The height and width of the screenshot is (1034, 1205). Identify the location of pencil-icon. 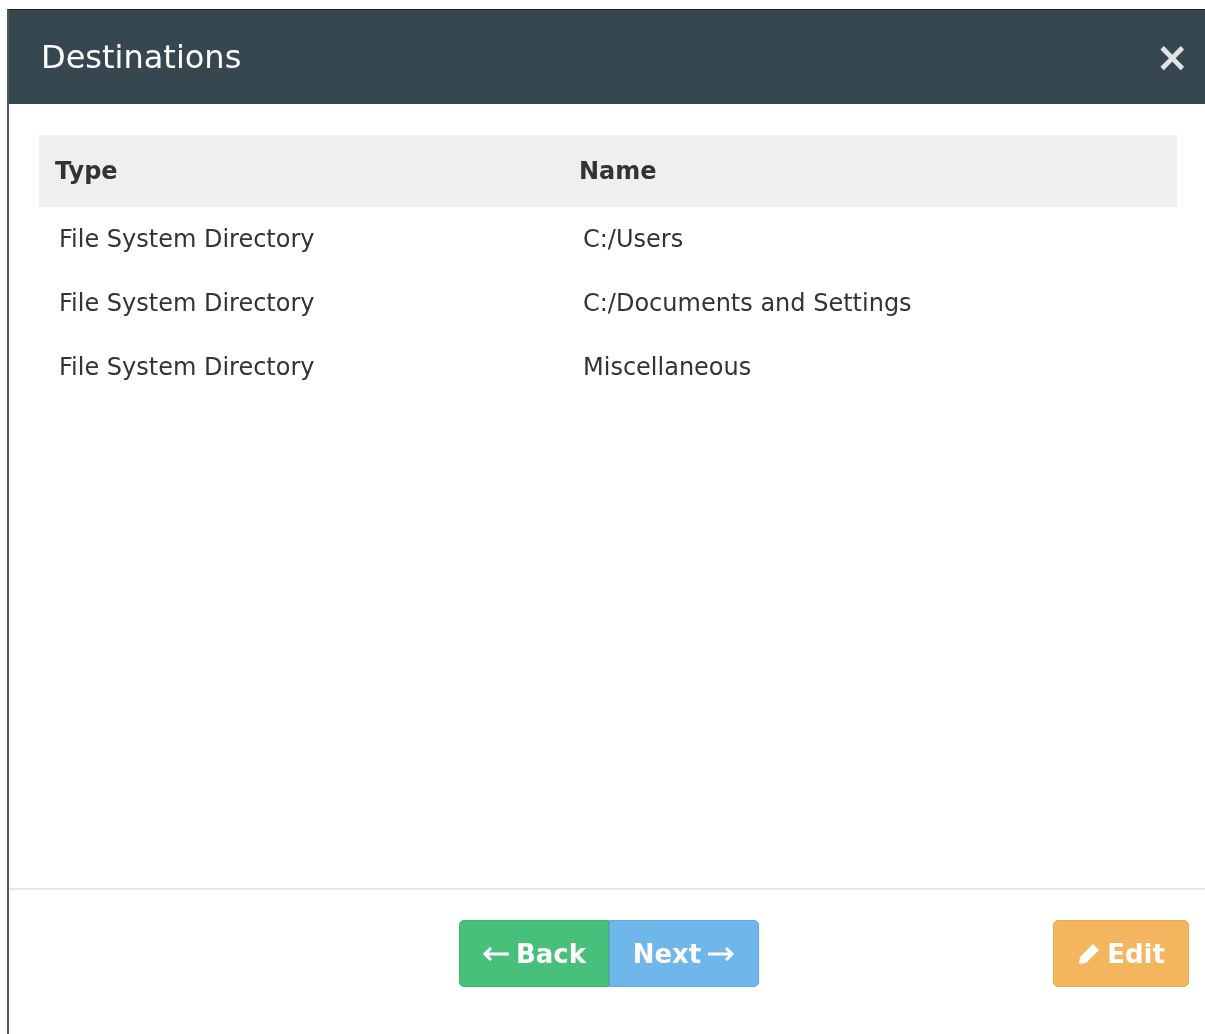
(1089, 953).